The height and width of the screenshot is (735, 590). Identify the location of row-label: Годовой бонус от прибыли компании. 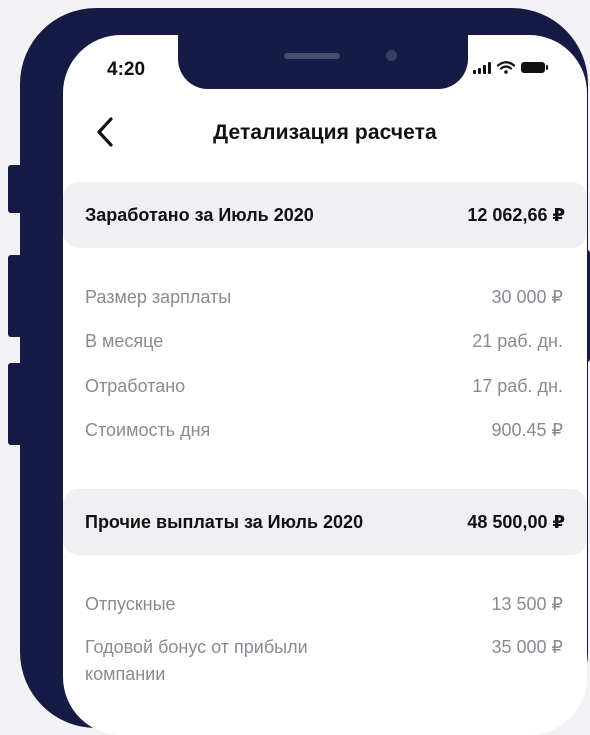
(196, 660).